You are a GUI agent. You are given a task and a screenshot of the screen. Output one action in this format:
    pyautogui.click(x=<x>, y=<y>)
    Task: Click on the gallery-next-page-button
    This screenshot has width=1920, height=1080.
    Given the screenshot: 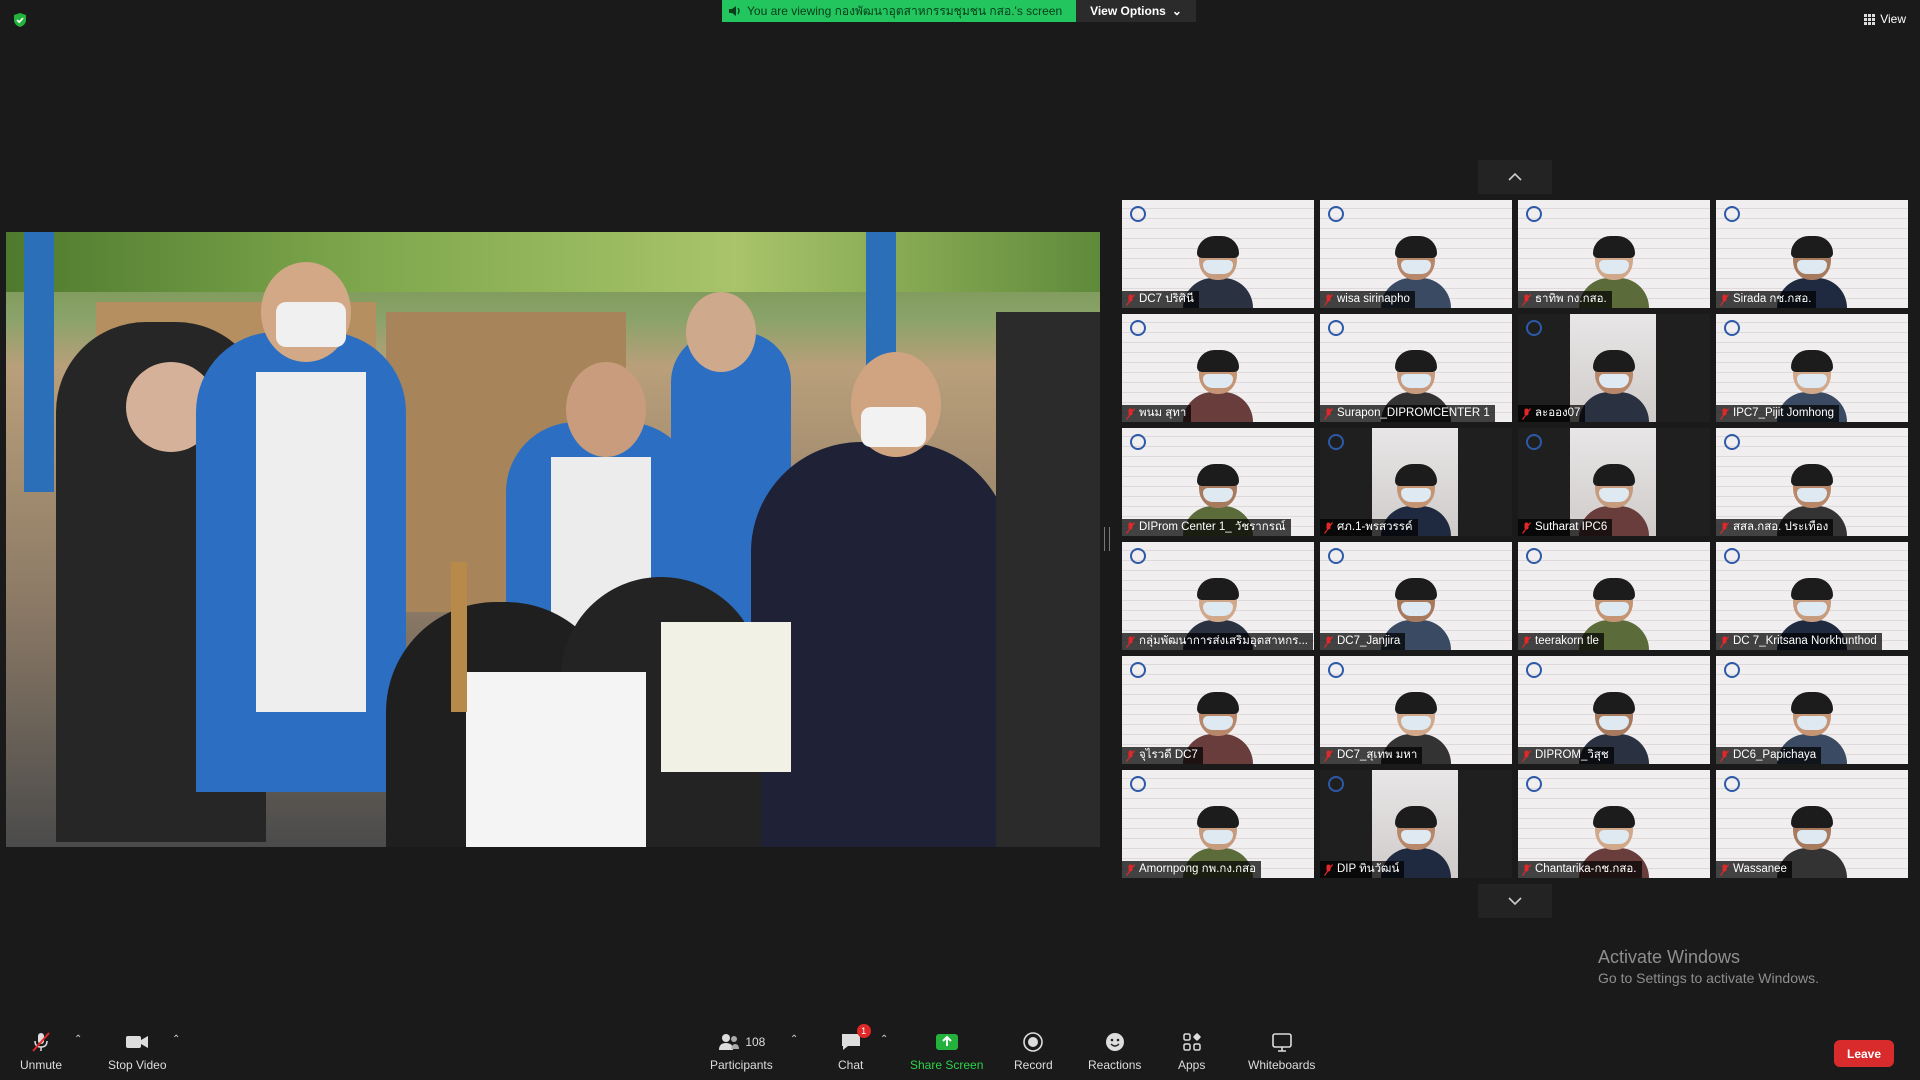 What is the action you would take?
    pyautogui.click(x=1515, y=901)
    